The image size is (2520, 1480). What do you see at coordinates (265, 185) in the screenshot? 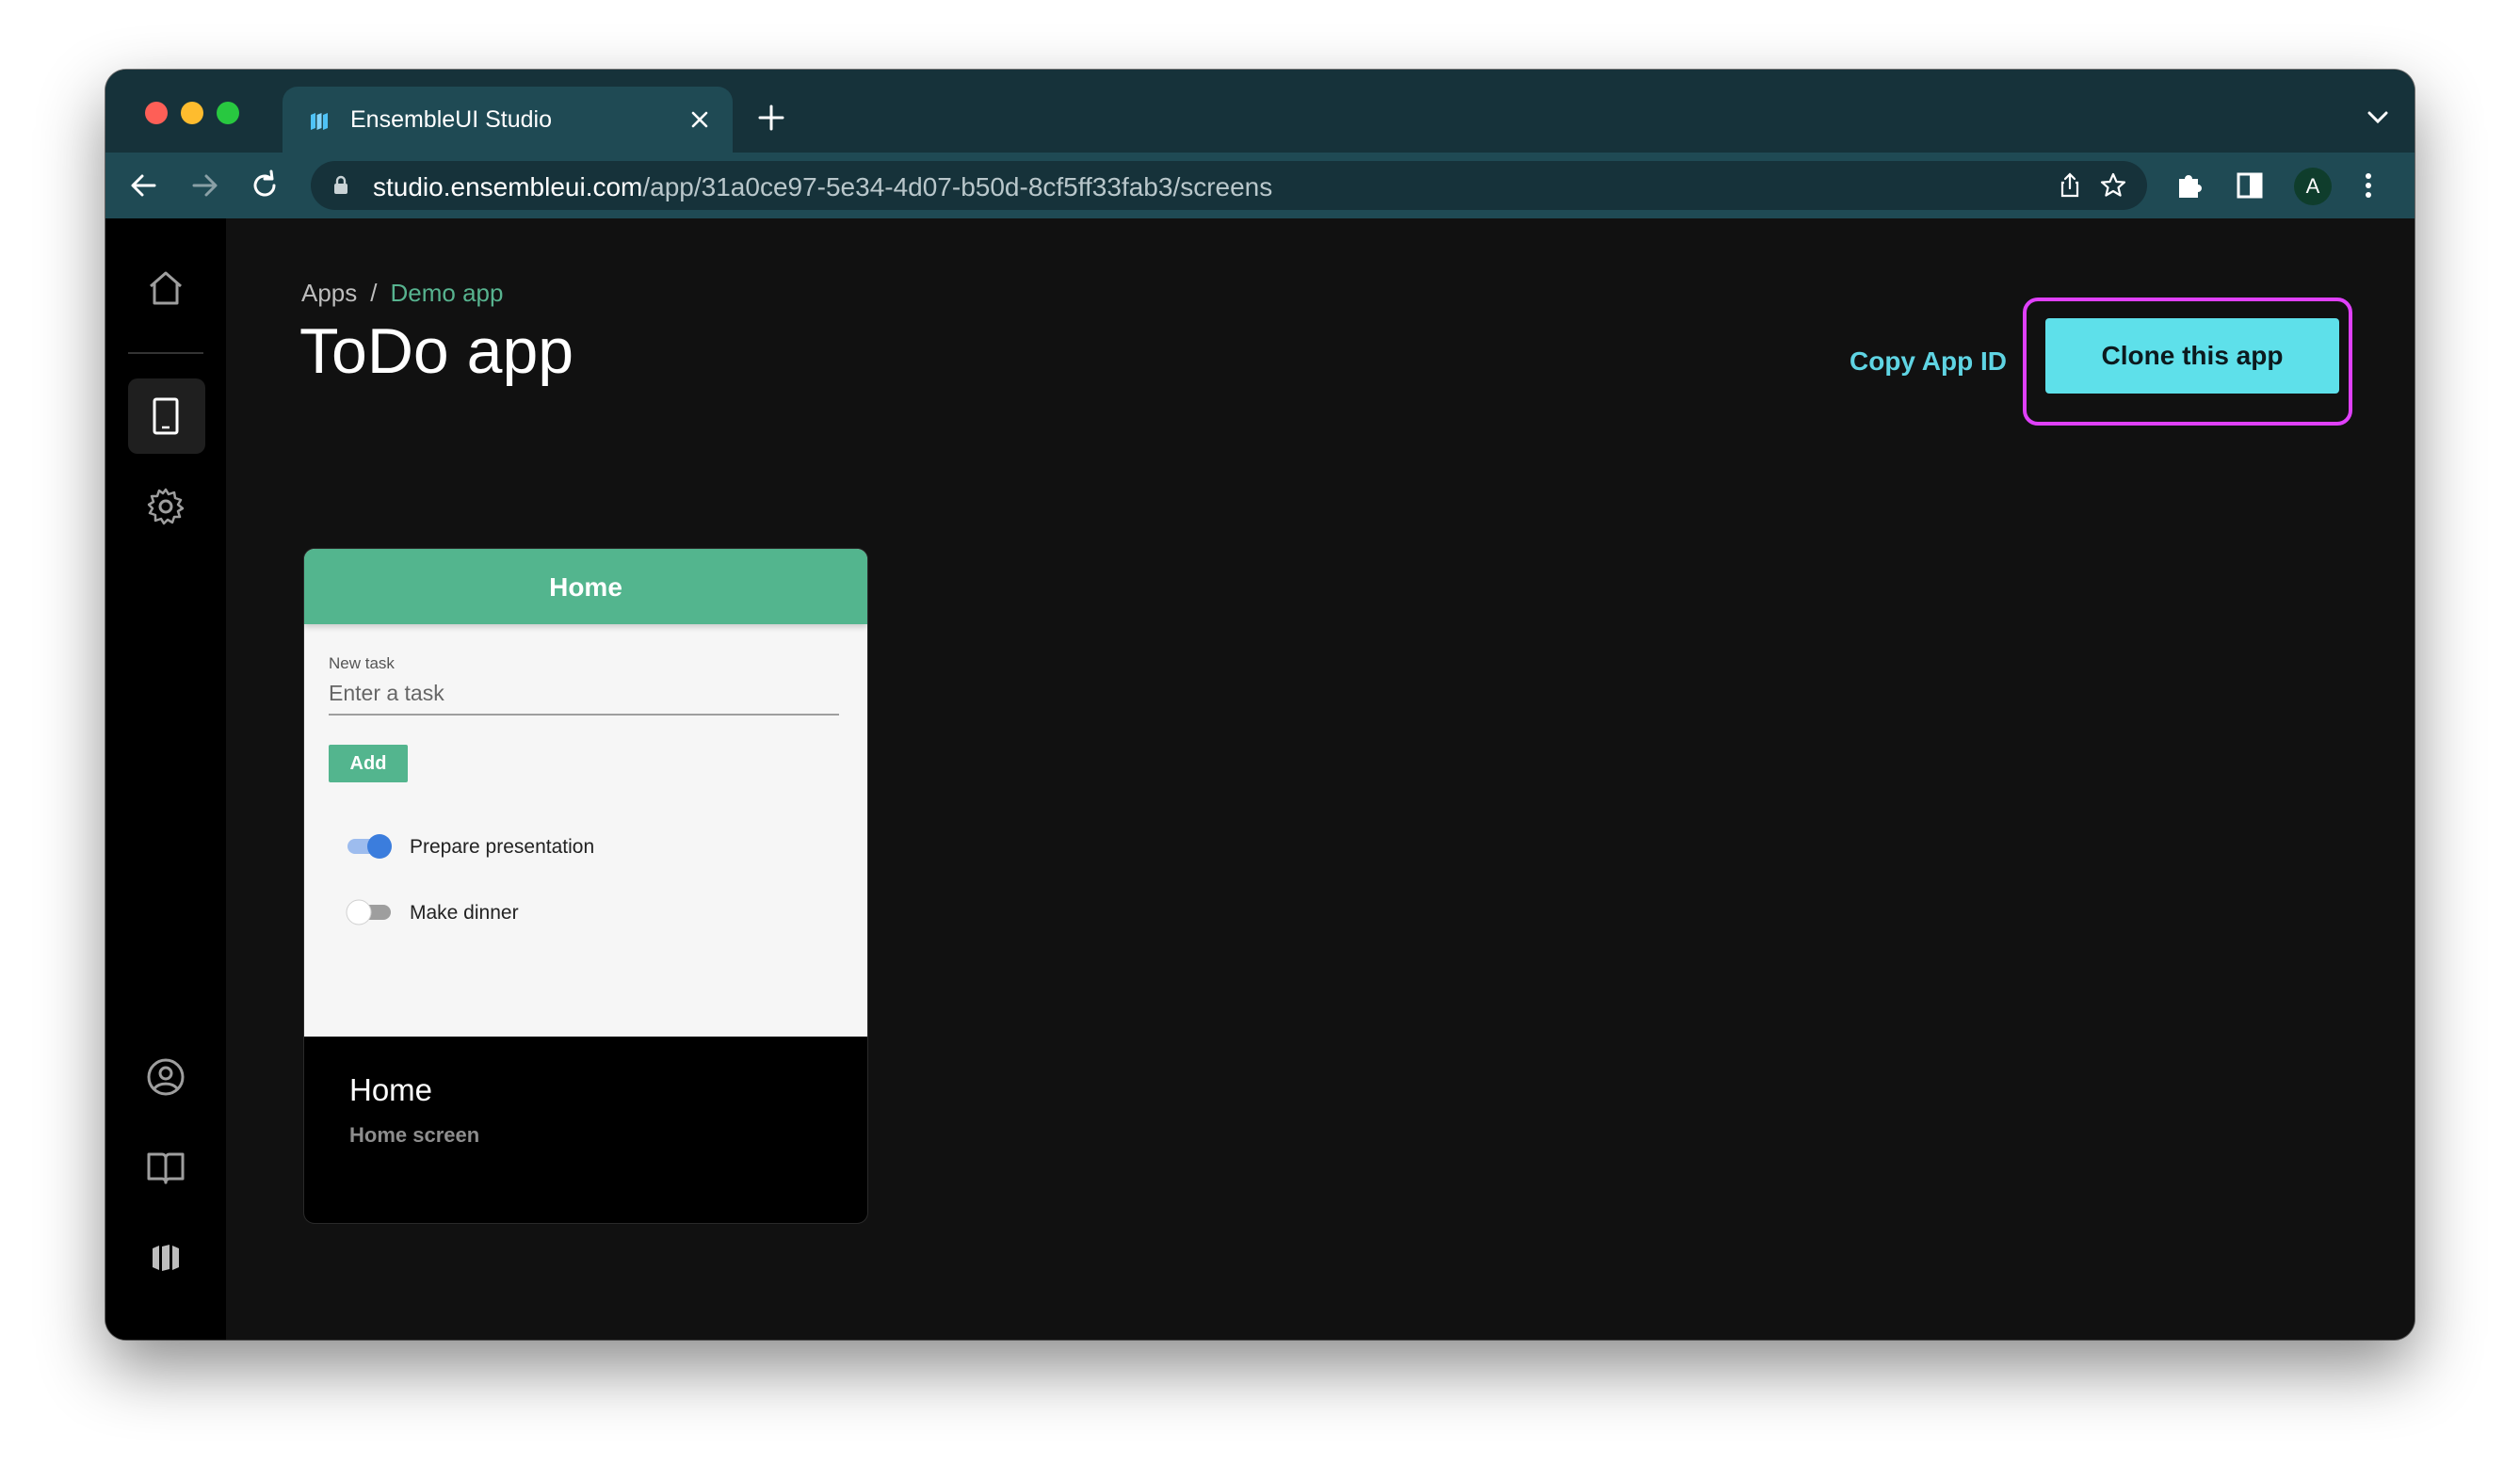
I see `reload-icon` at bounding box center [265, 185].